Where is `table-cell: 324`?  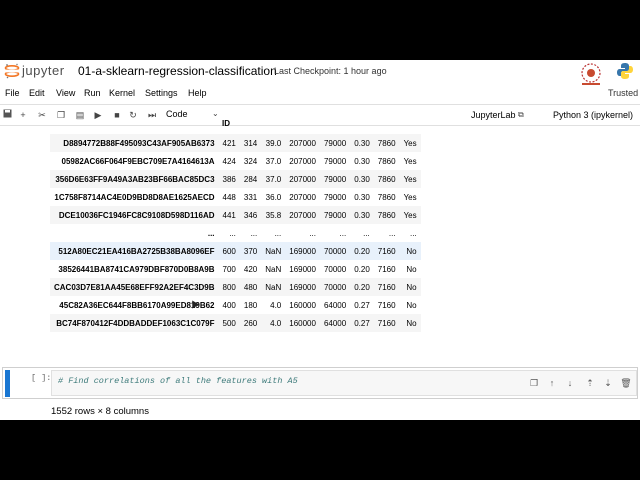
table-cell: 324 is located at coordinates (250, 161).